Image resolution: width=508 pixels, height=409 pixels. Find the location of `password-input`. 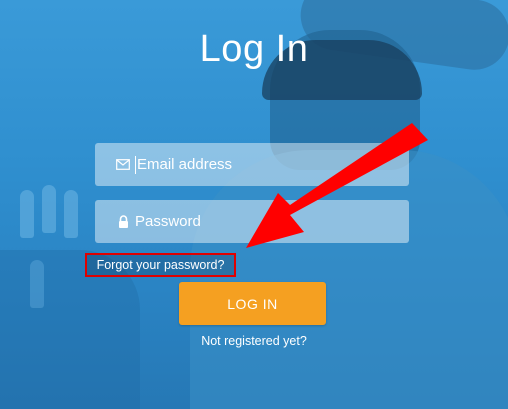

password-input is located at coordinates (265, 221).